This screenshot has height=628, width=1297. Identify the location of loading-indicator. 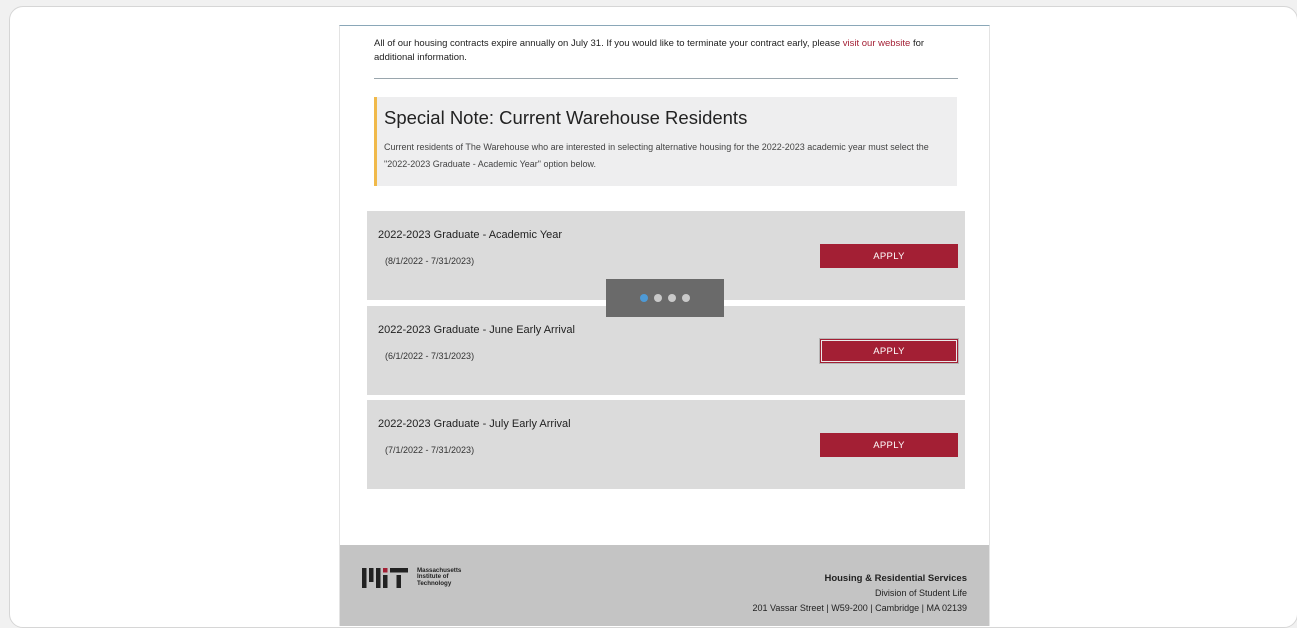
(665, 298).